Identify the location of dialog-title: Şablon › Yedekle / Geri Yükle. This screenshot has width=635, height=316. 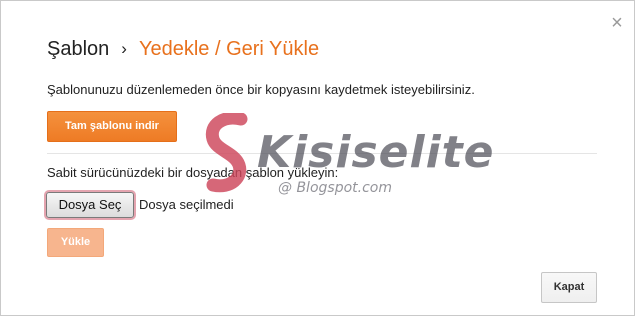
(183, 49).